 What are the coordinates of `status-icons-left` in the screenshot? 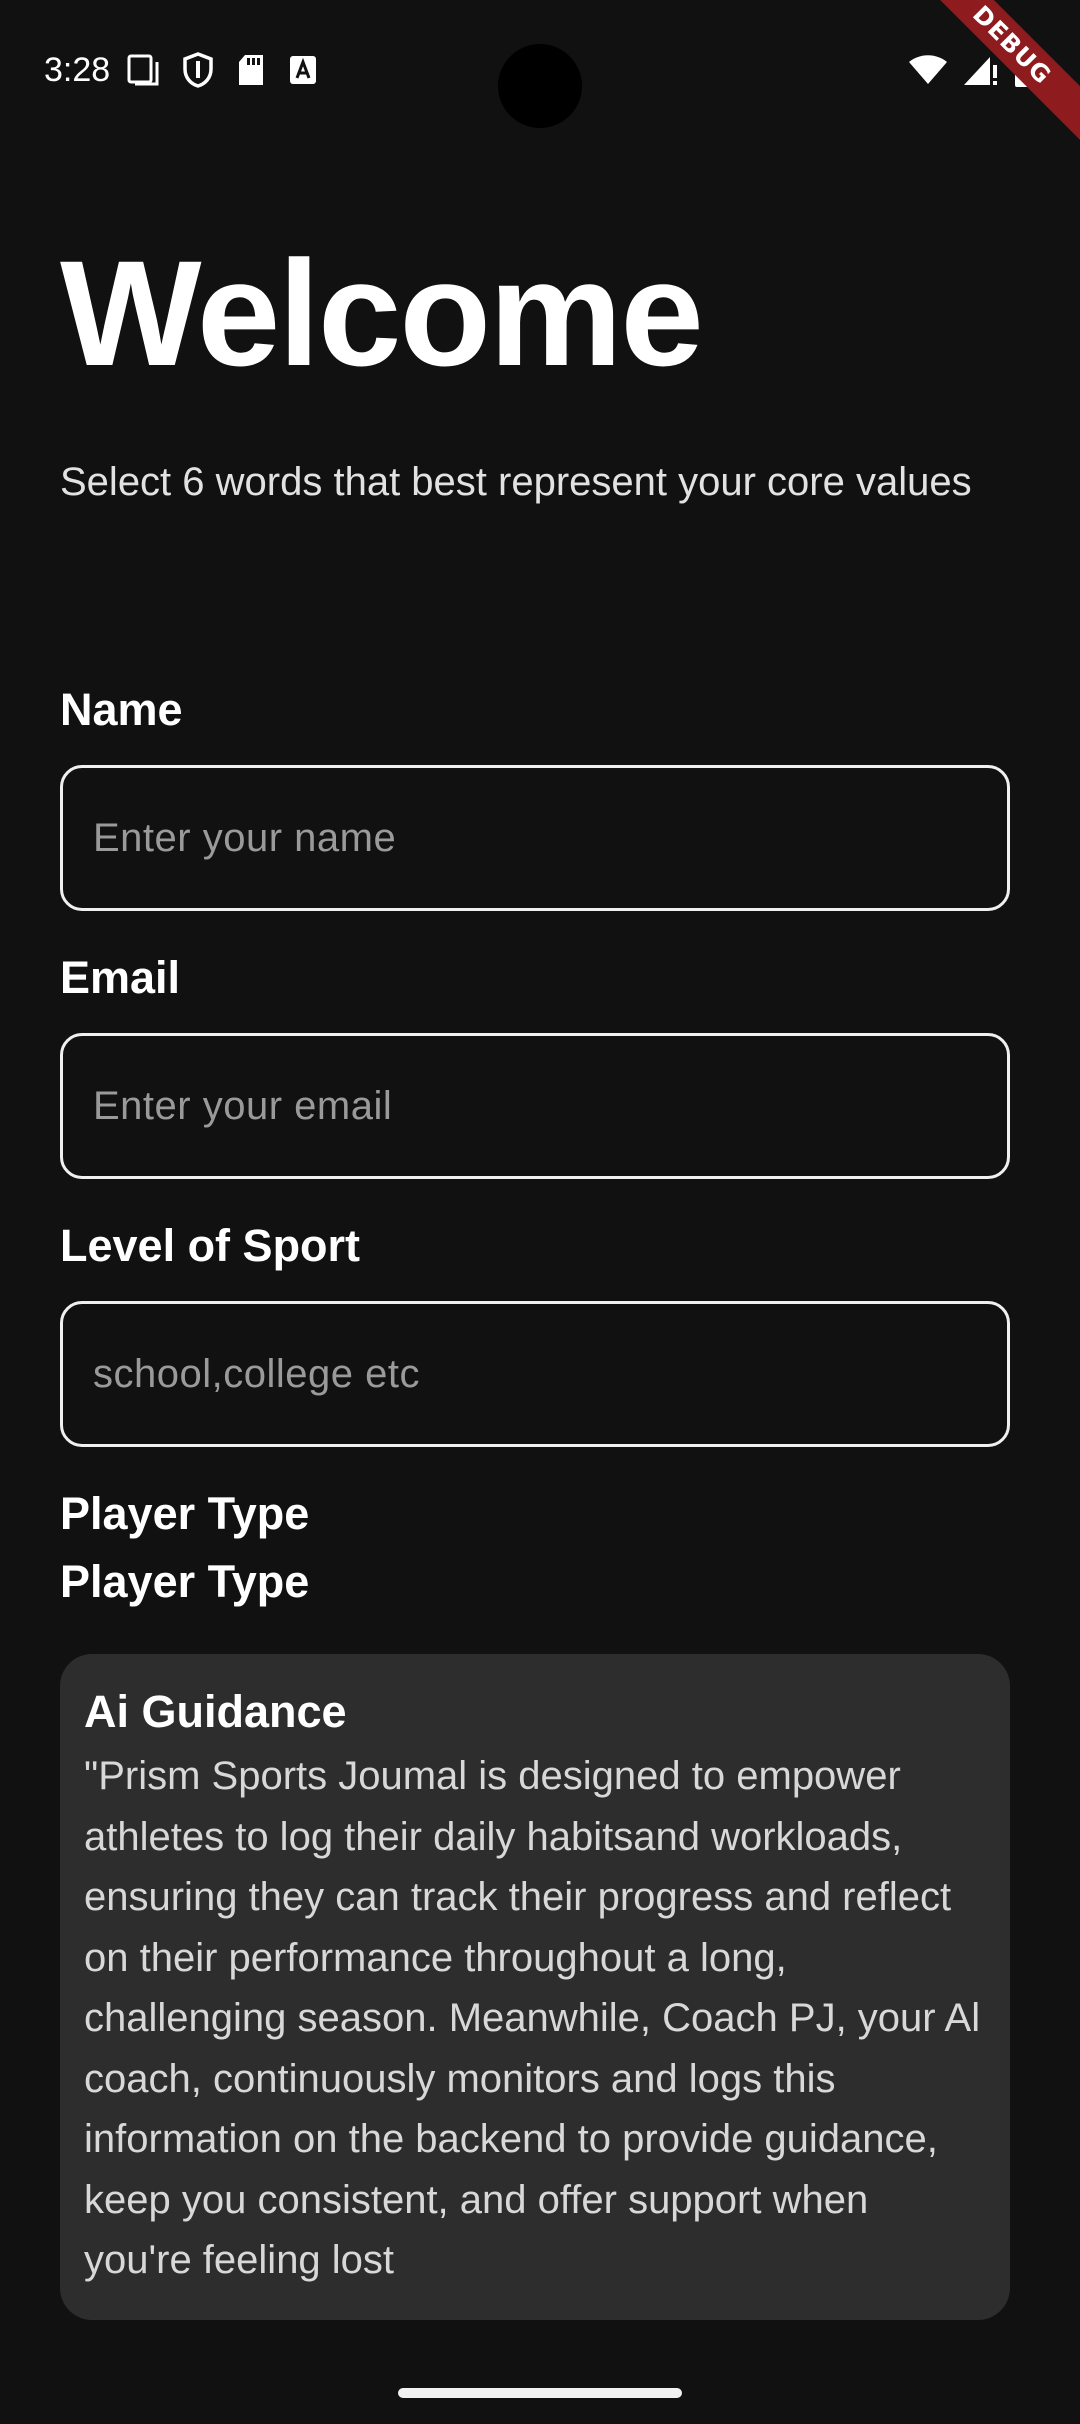 It's located at (222, 70).